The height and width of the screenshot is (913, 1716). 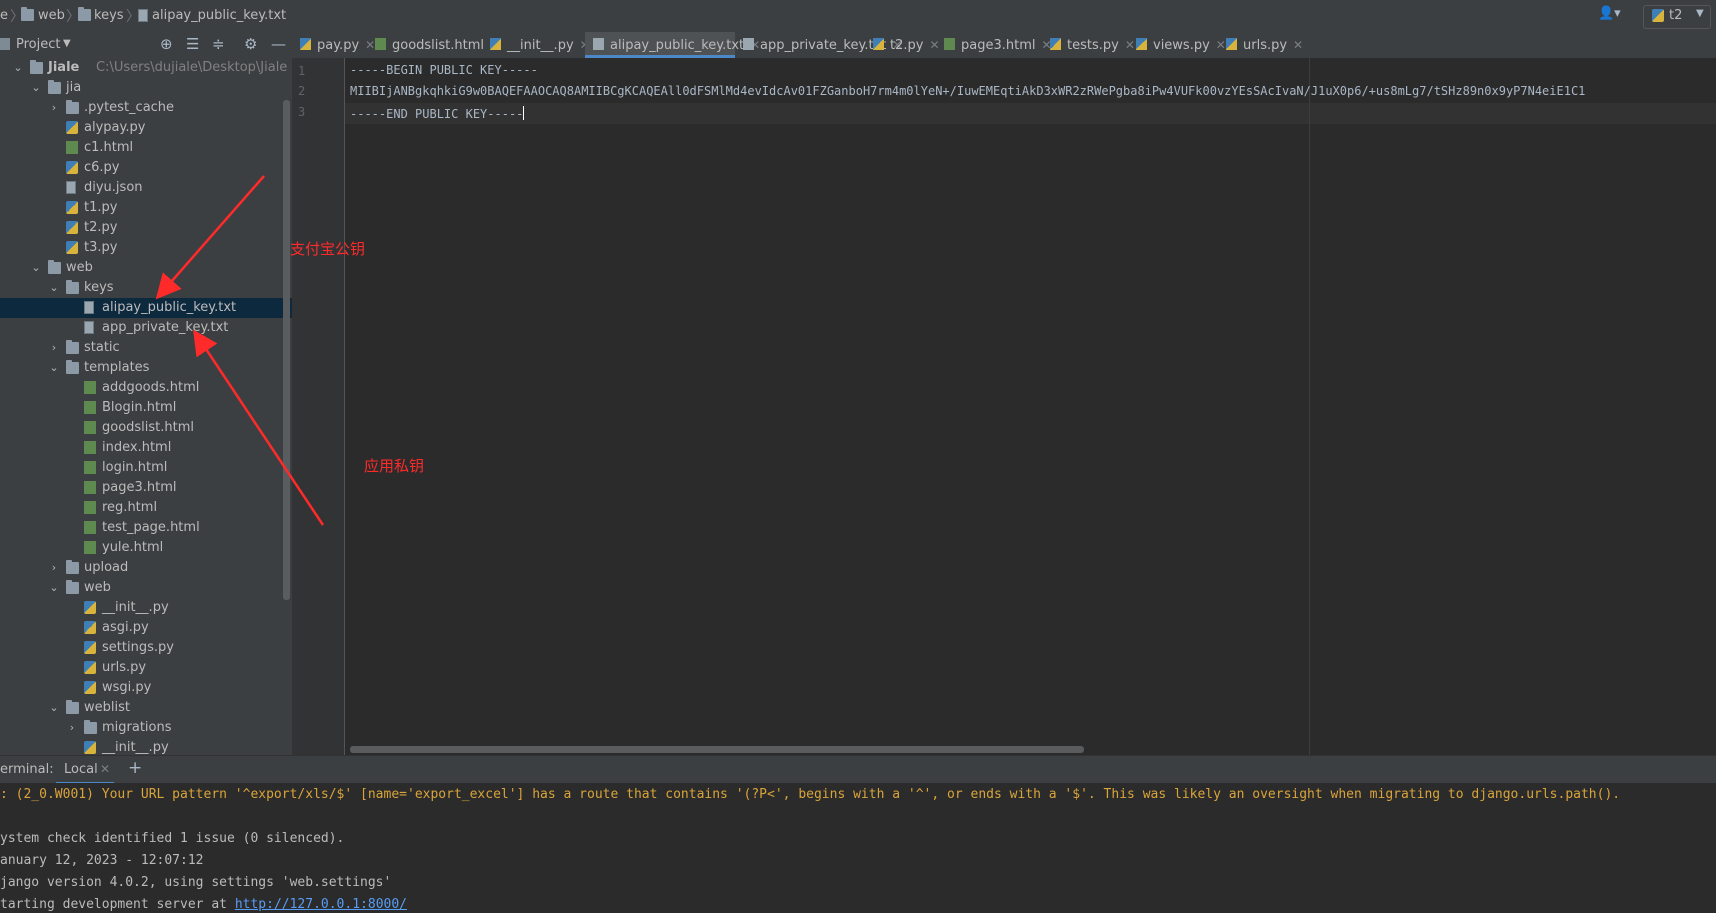 What do you see at coordinates (210, 237) in the screenshot?
I see `arrow-to-public-key` at bounding box center [210, 237].